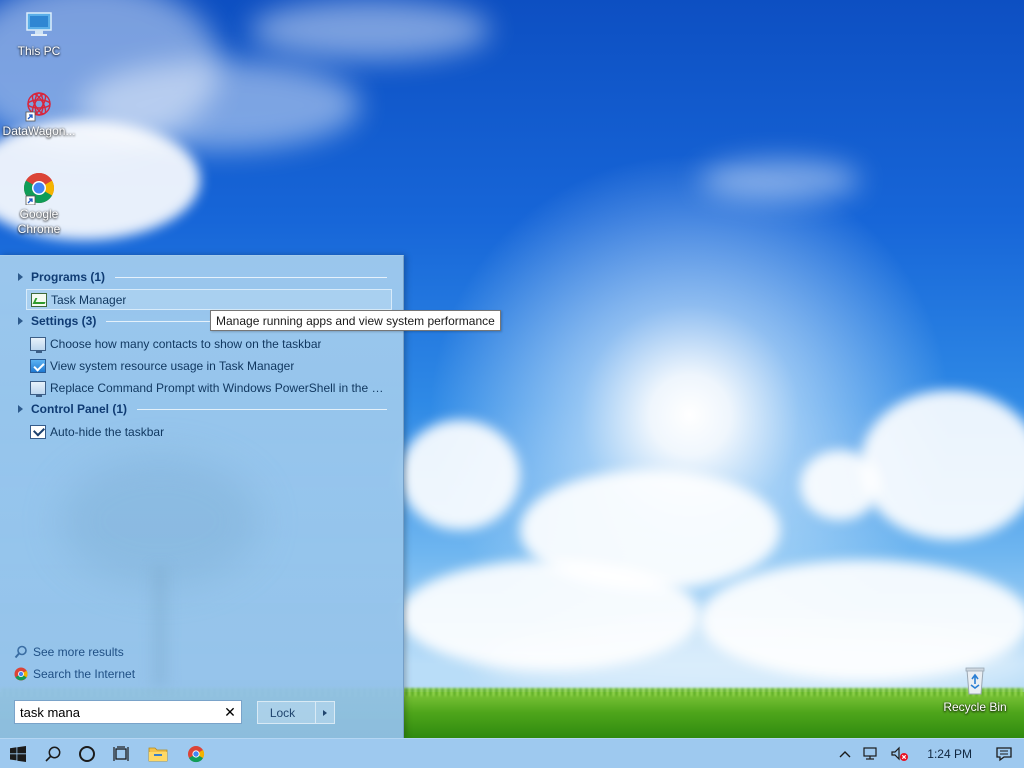  I want to click on result-task-manager: Task Manager, so click(209, 299).